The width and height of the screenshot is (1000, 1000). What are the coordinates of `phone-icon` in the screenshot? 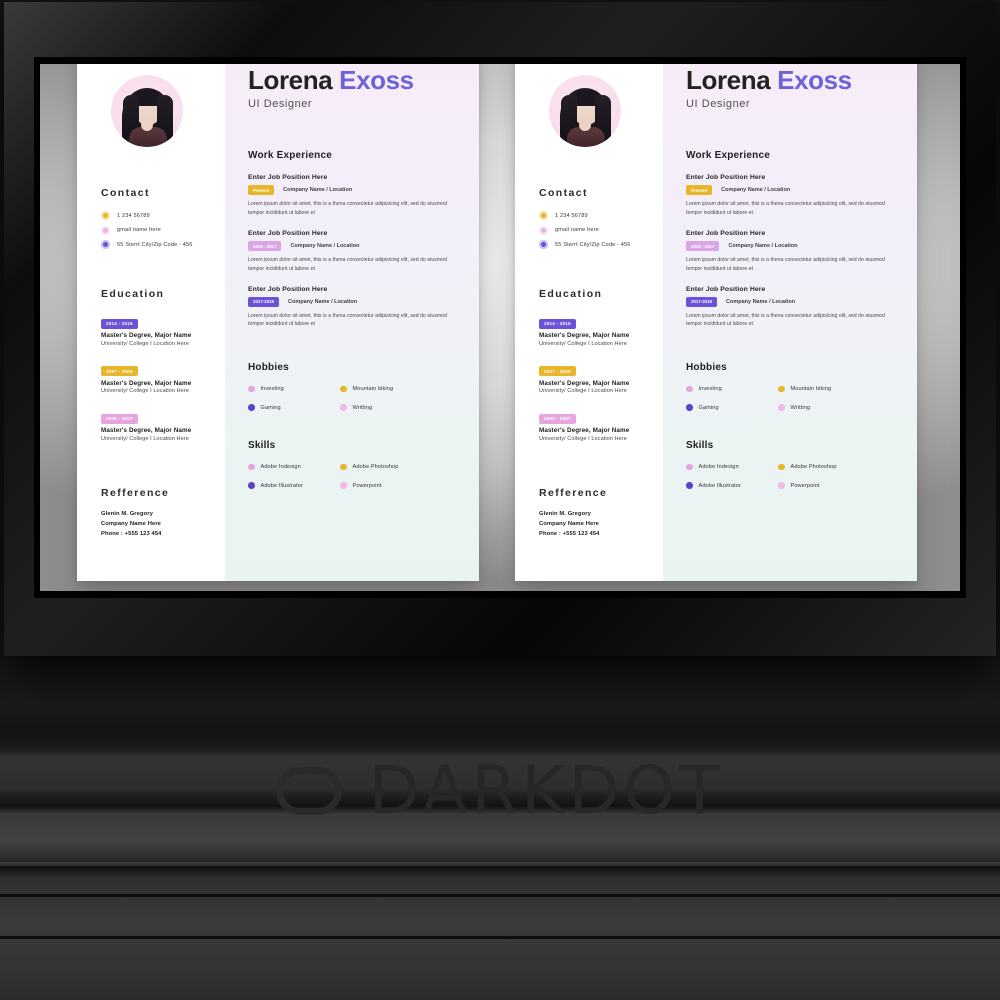 It's located at (105, 215).